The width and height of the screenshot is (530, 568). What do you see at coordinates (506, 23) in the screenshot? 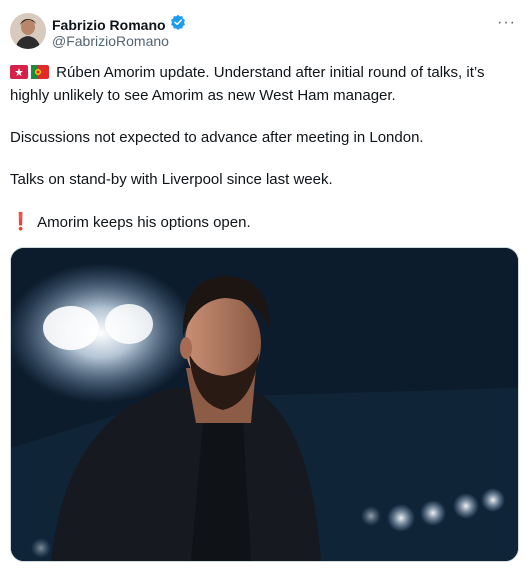
I see `more-options-icon: ···` at bounding box center [506, 23].